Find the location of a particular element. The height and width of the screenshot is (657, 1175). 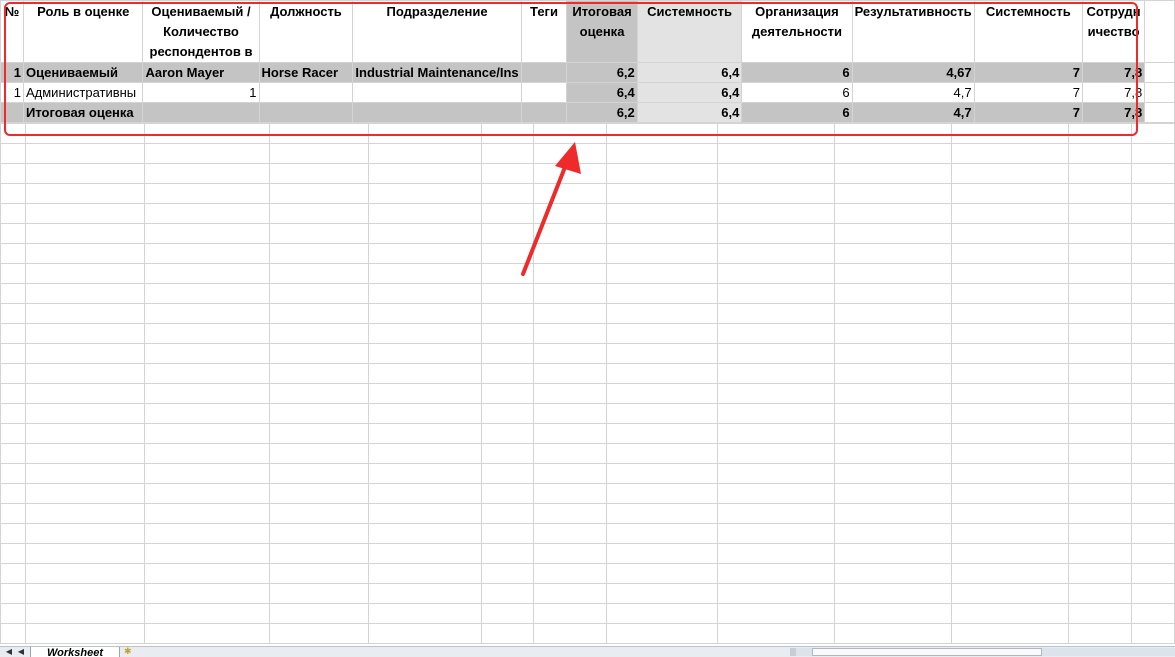

cell-position: Horse Racer is located at coordinates (306, 72).